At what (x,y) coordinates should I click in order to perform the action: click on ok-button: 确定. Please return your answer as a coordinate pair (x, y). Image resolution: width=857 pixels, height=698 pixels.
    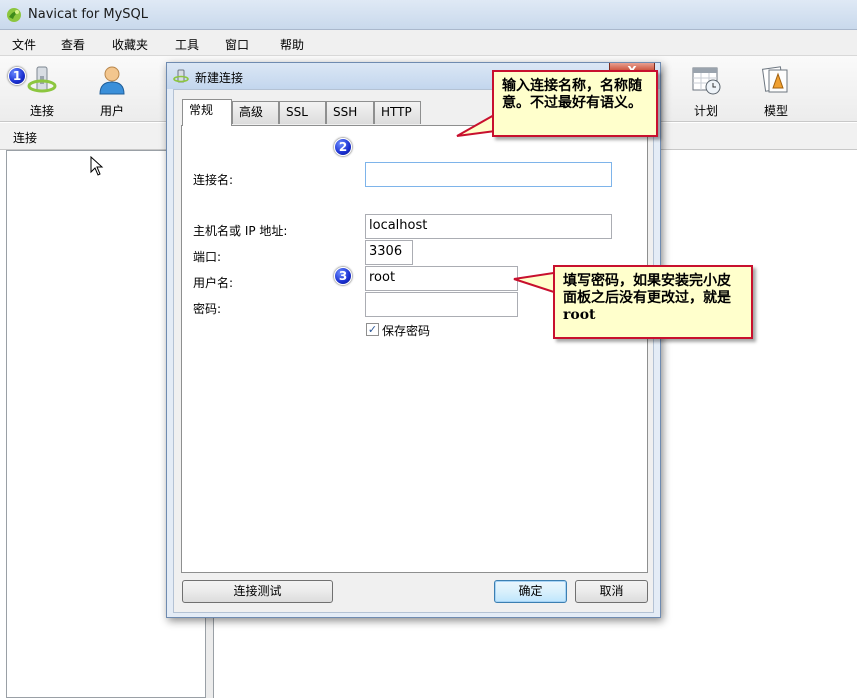
    Looking at the image, I should click on (530, 591).